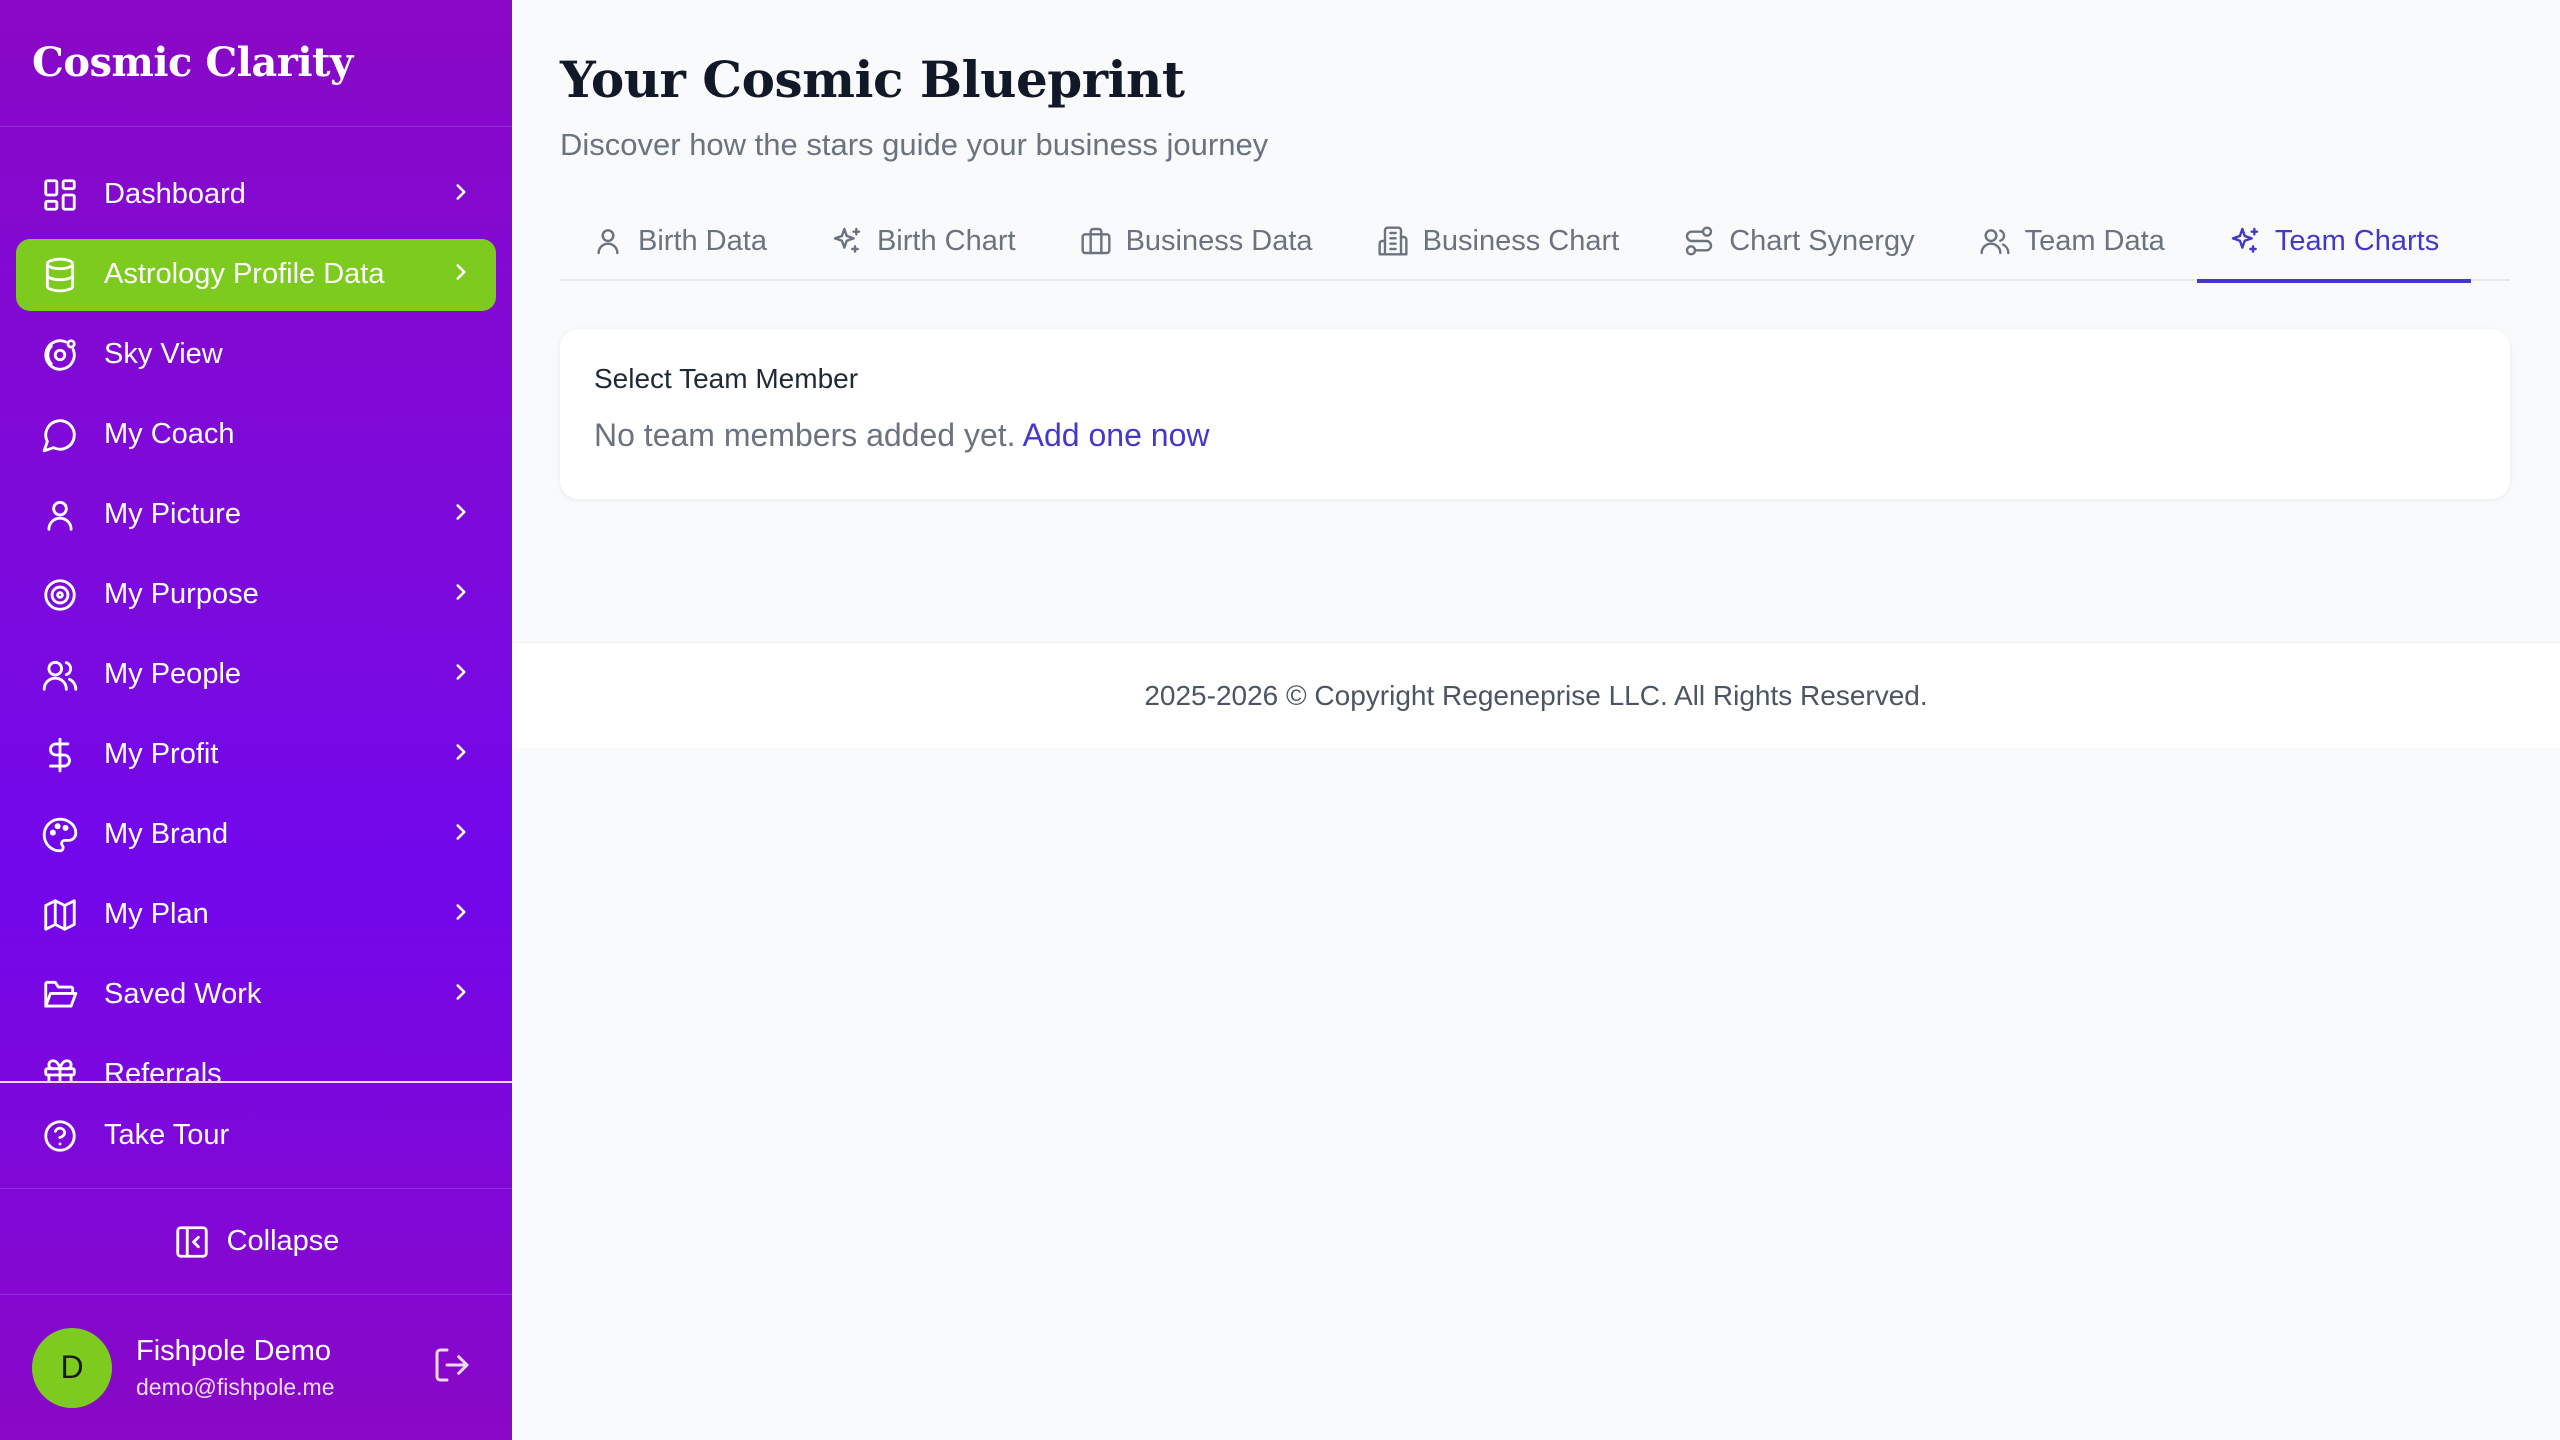 This screenshot has height=1440, width=2560. I want to click on tab-label: Team Data, so click(2094, 240).